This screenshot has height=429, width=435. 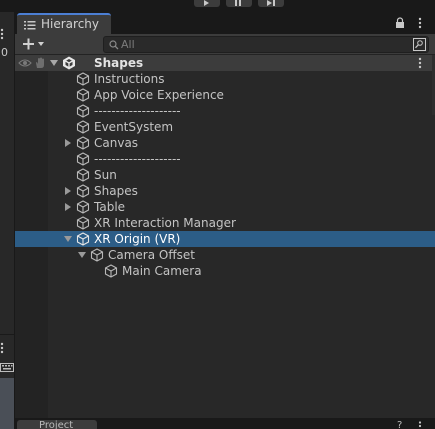 What do you see at coordinates (241, 127) in the screenshot?
I see `hierarchy-item: EventSystem` at bounding box center [241, 127].